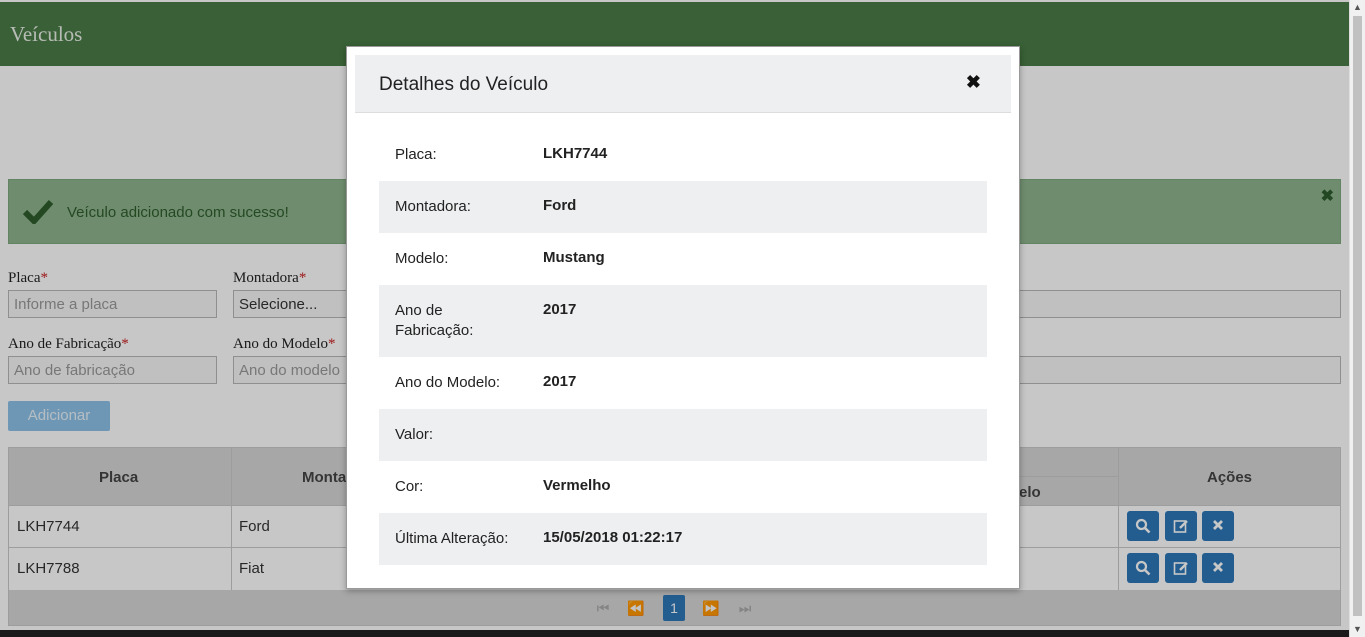 This screenshot has height=637, width=1365. Describe the element at coordinates (683, 259) in the screenshot. I see `detail-row-modelo: Modelo: Mustang` at that location.